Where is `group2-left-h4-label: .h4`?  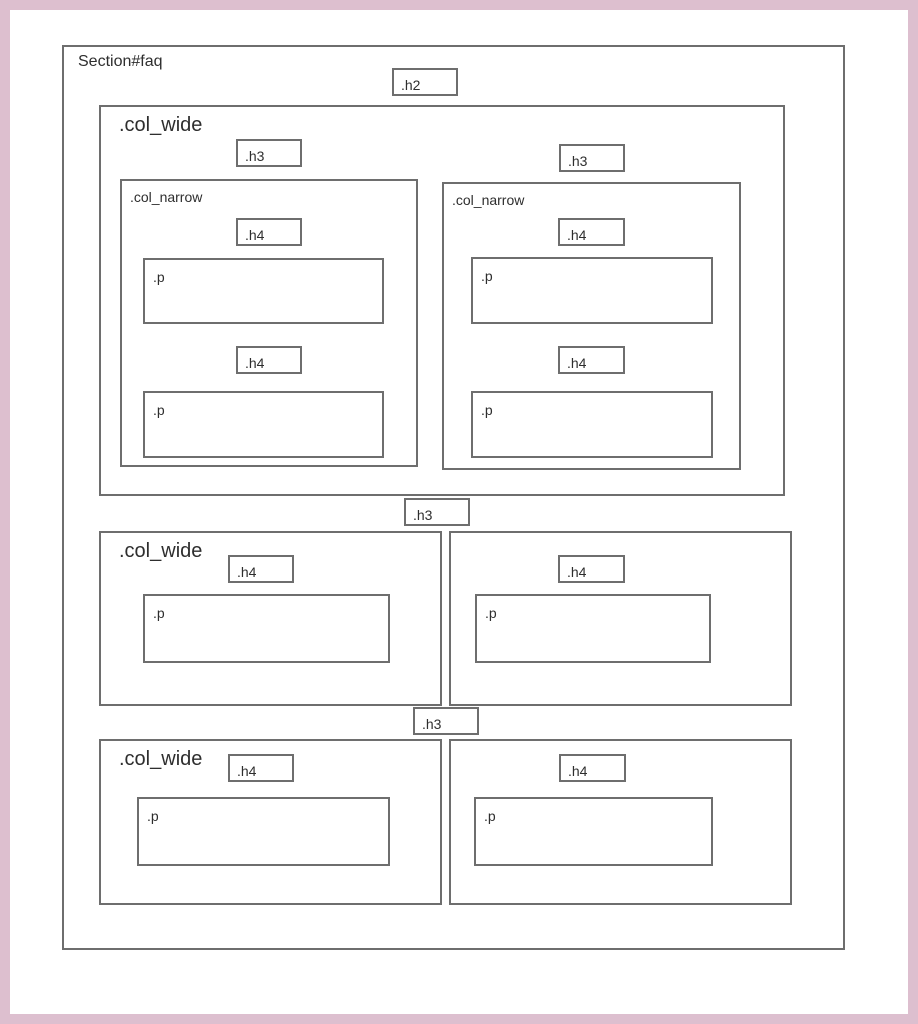 group2-left-h4-label: .h4 is located at coordinates (247, 572).